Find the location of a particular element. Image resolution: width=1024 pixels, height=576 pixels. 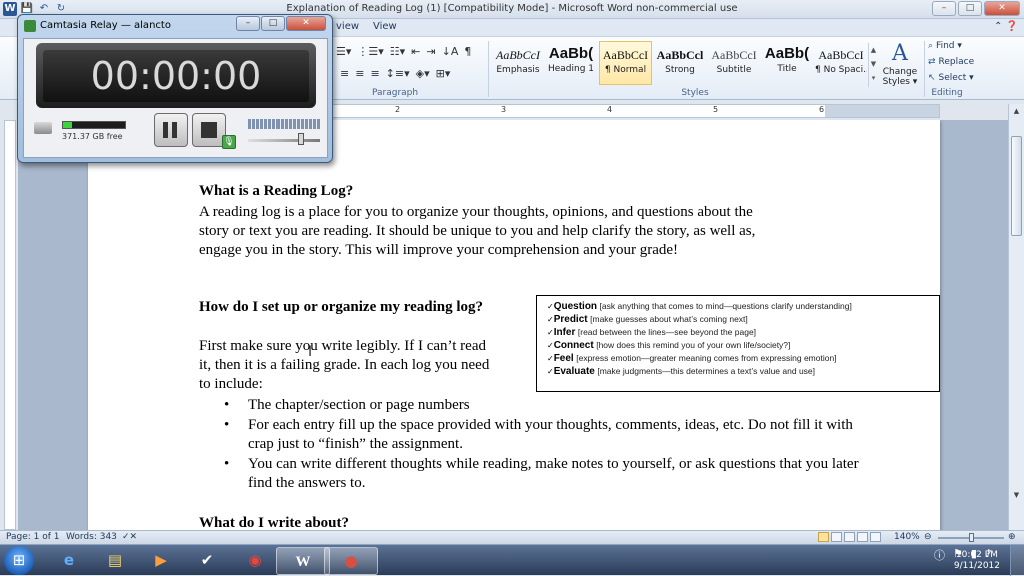

find-button: ⌕ Find ▾ is located at coordinates (945, 46).